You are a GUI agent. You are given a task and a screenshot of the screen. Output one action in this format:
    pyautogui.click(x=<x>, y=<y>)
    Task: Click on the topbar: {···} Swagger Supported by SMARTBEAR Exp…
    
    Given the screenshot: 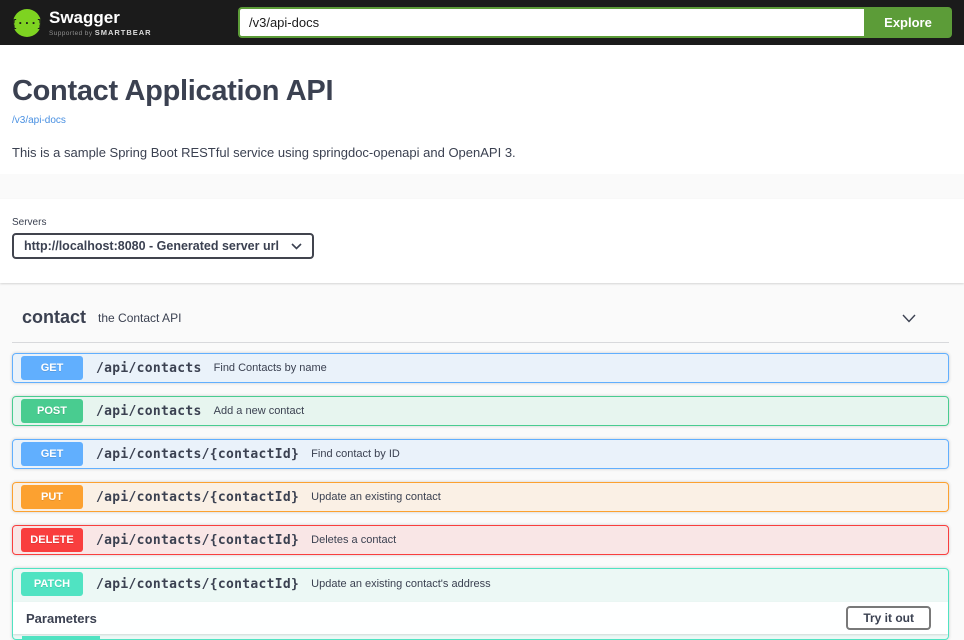 What is the action you would take?
    pyautogui.click(x=482, y=22)
    